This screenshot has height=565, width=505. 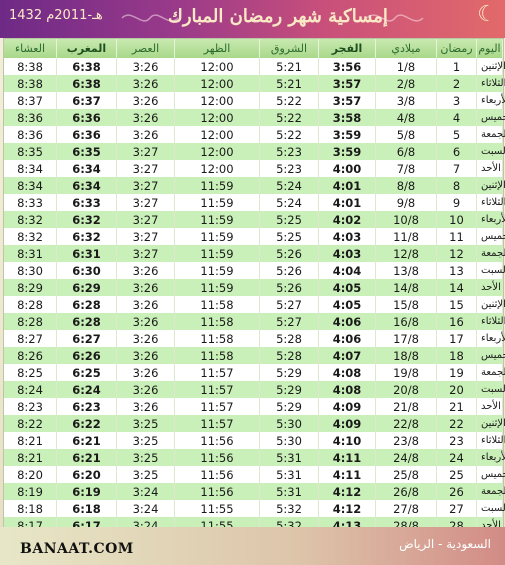 What do you see at coordinates (289, 66) in the screenshot?
I see `sunrise-time: 5:21` at bounding box center [289, 66].